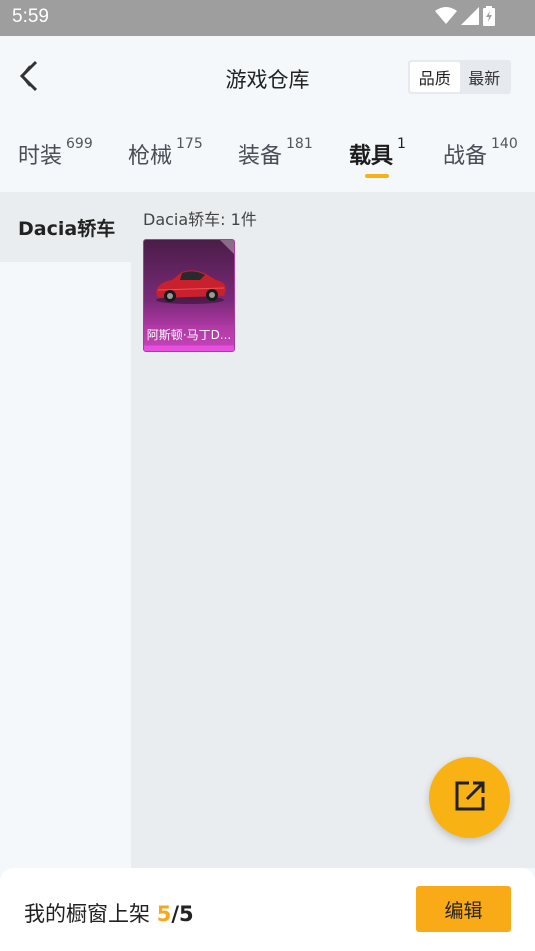 This screenshot has height=951, width=535. I want to click on tab-label: 装备, so click(260, 156).